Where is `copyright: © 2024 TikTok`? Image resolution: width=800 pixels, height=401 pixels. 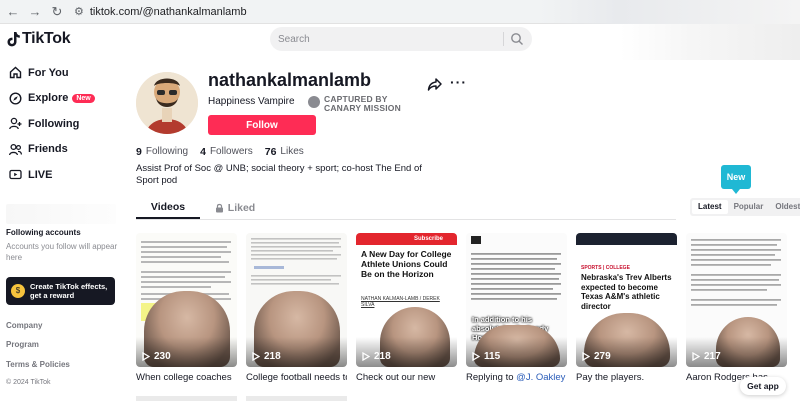
copyright: © 2024 TikTok is located at coordinates (28, 382).